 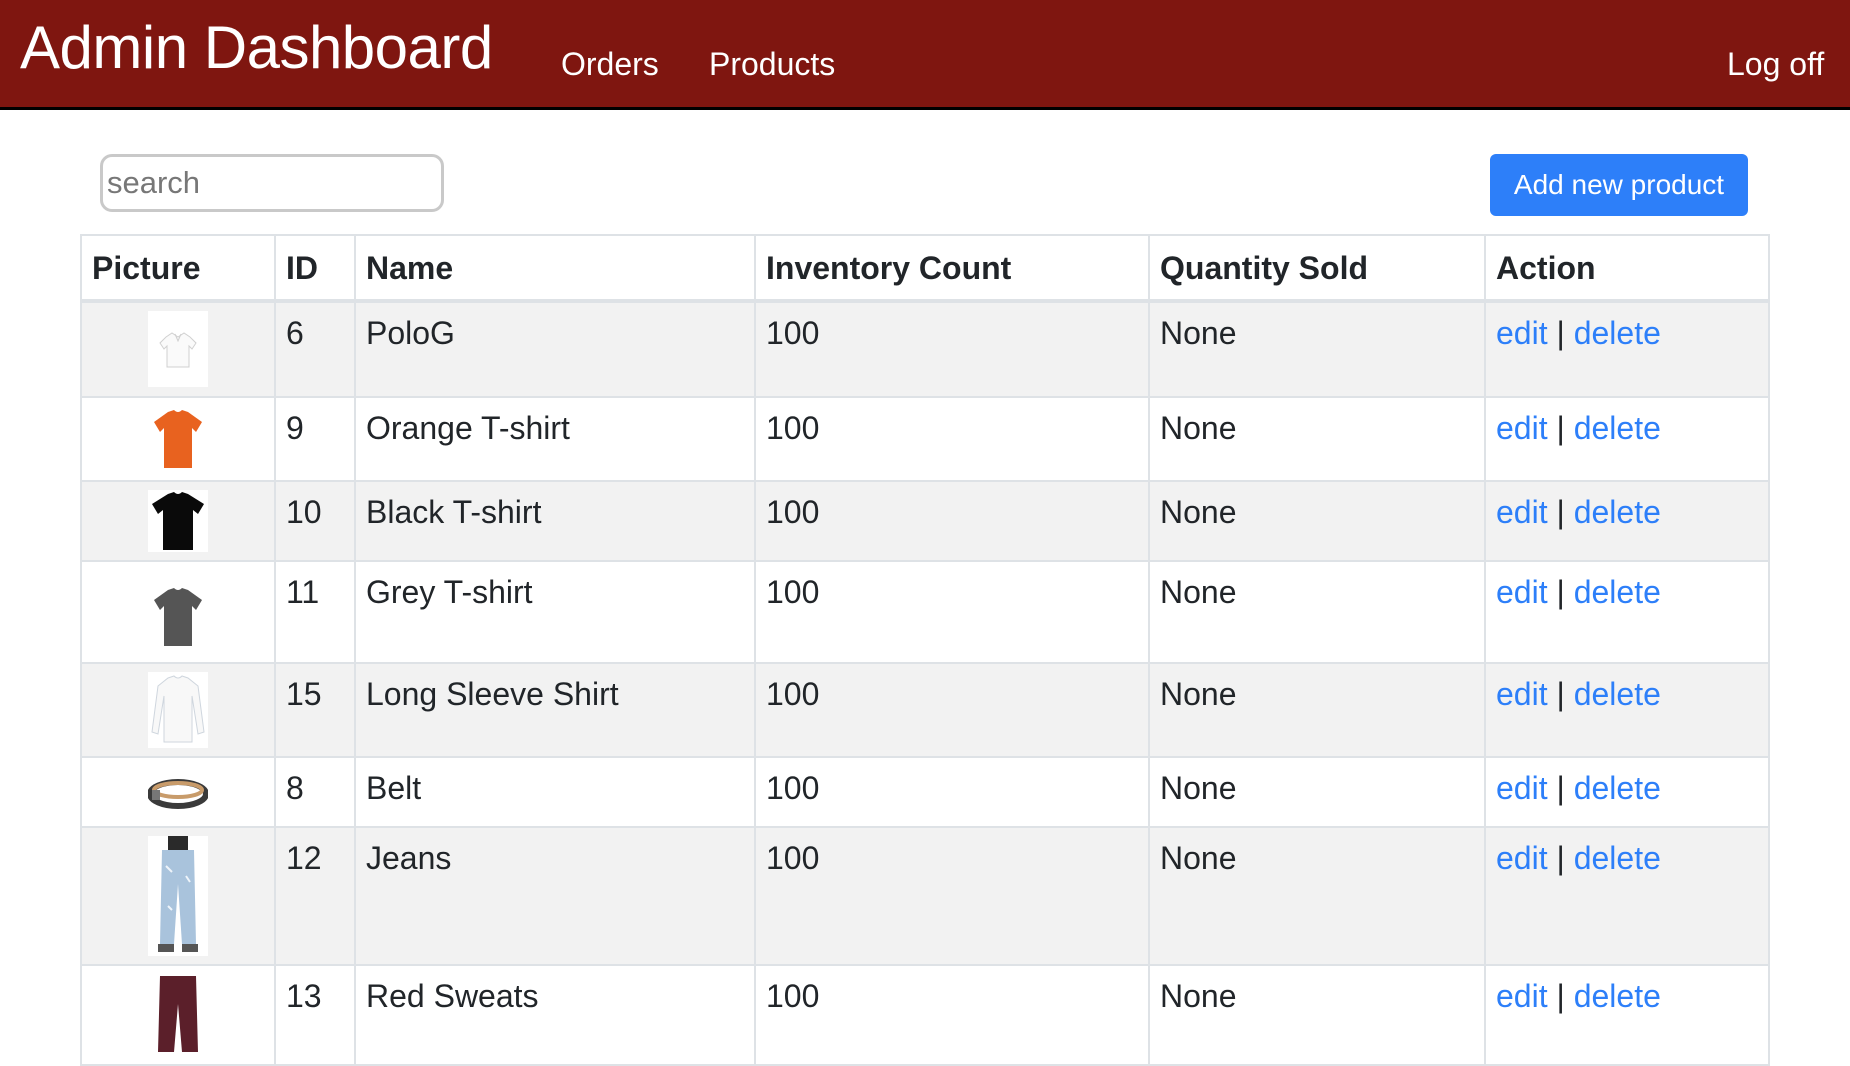 I want to click on grey-tshirt-icon, so click(x=178, y=612).